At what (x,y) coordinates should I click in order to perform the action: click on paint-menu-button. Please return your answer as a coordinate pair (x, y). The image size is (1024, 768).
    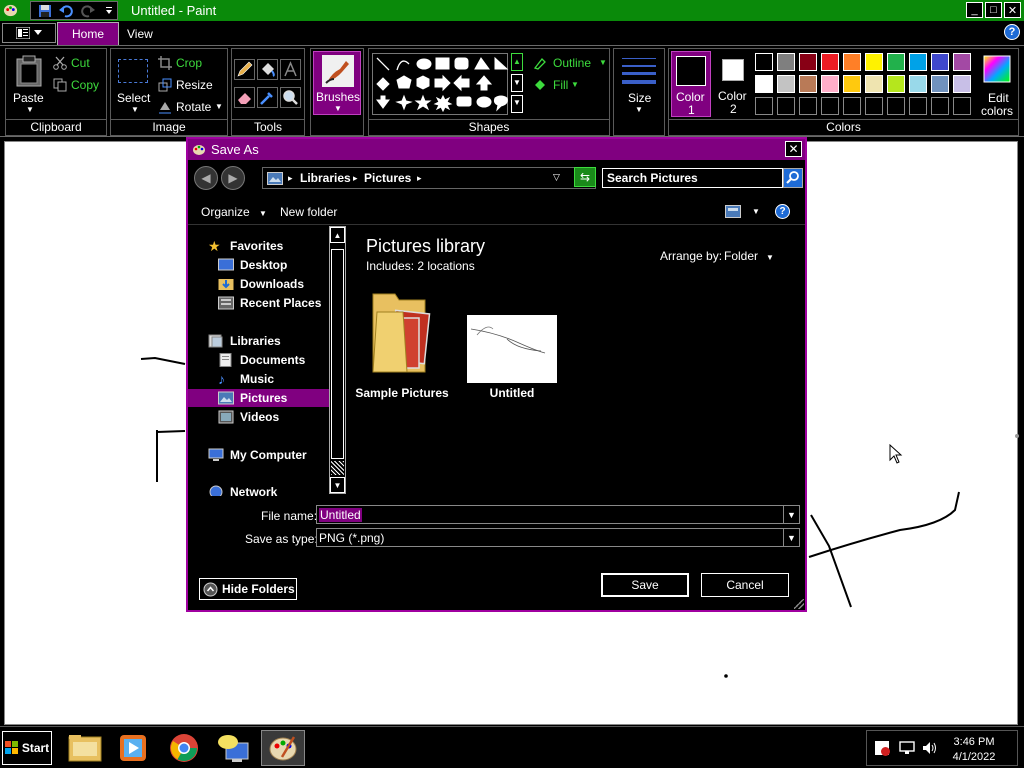
    Looking at the image, I should click on (29, 33).